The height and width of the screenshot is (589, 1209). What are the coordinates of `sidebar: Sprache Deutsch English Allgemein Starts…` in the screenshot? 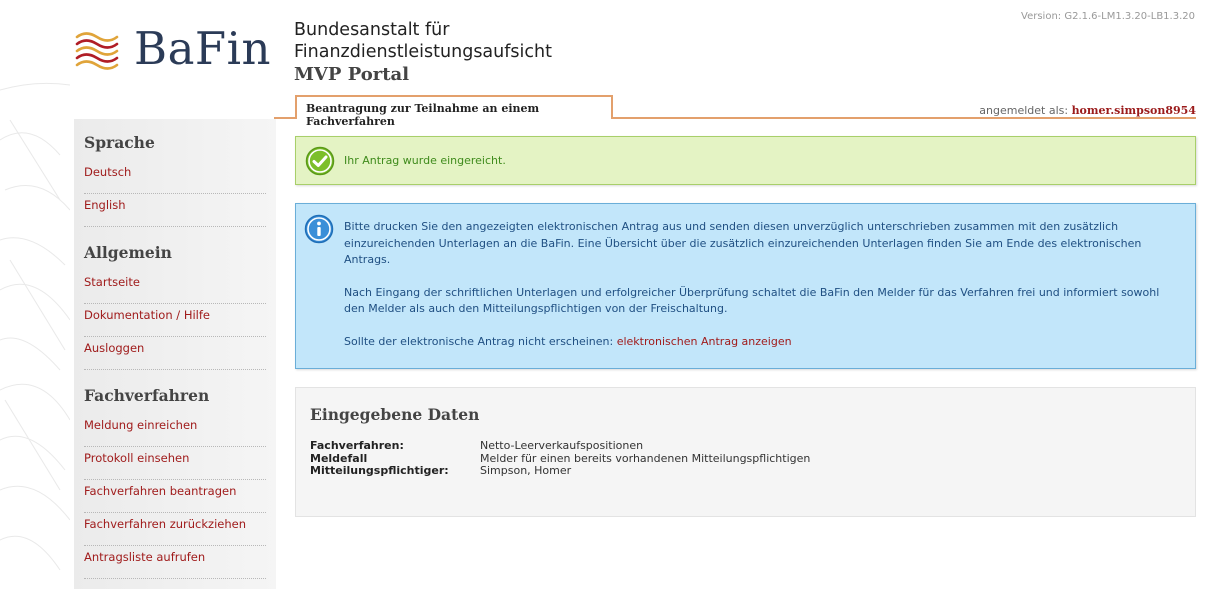 It's located at (175, 354).